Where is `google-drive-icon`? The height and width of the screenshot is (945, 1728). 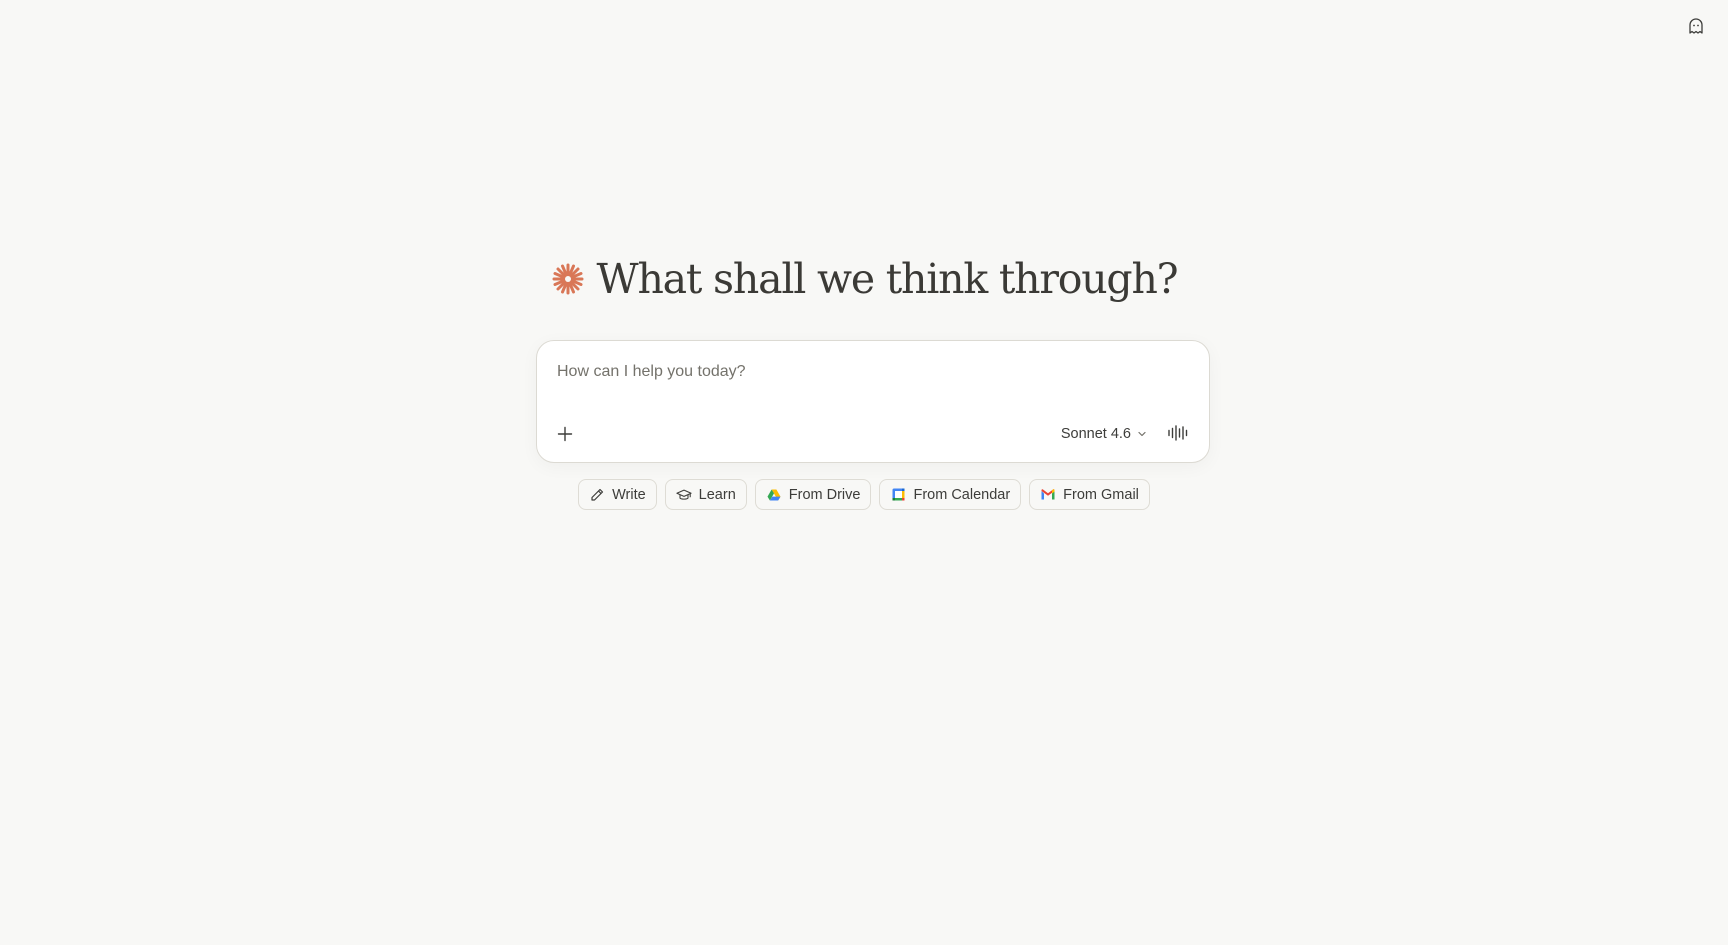 google-drive-icon is located at coordinates (774, 495).